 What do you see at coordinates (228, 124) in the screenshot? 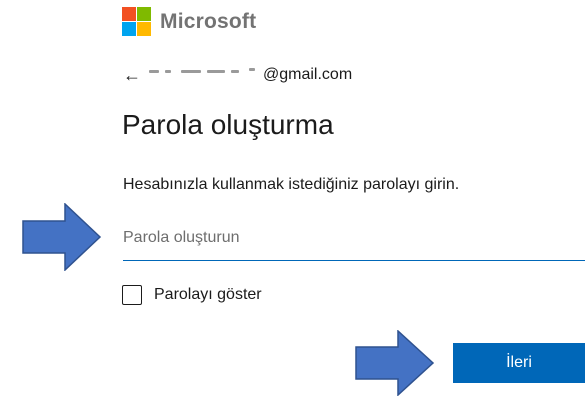
I see `page-title: Parola oluşturma` at bounding box center [228, 124].